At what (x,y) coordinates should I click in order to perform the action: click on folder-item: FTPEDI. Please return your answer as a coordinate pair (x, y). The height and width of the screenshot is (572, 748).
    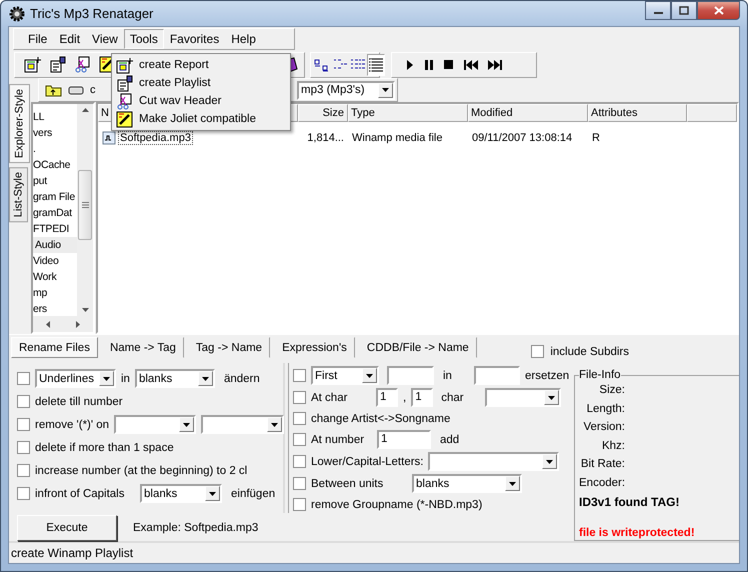
    Looking at the image, I should click on (55, 229).